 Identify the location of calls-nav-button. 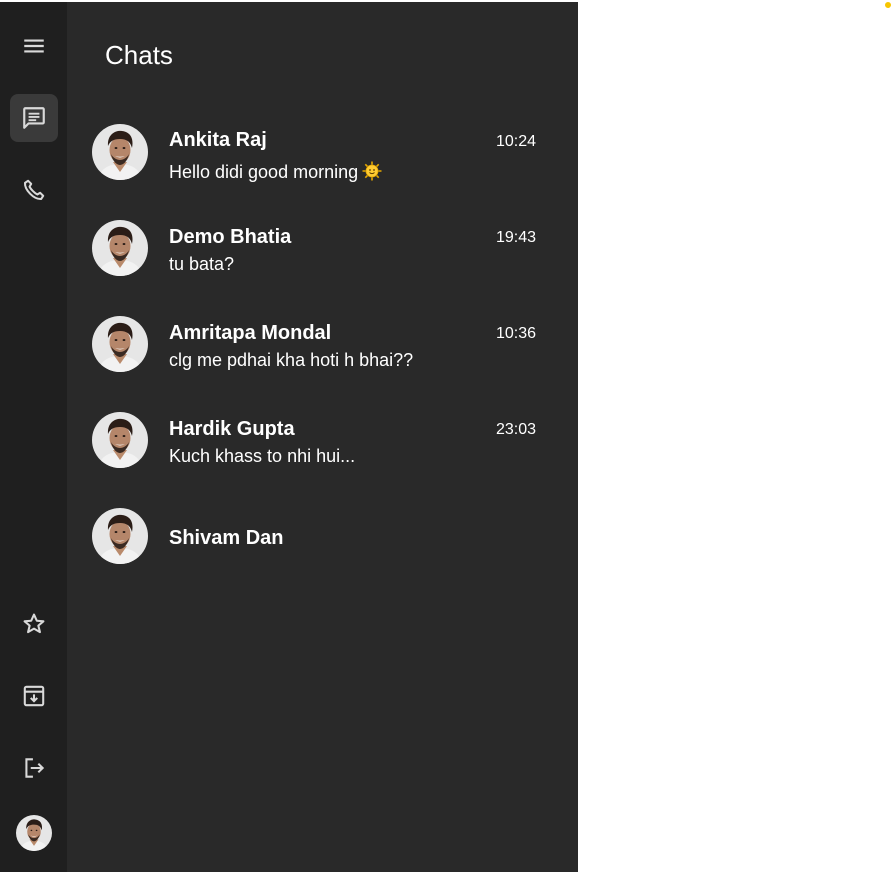
(34, 190).